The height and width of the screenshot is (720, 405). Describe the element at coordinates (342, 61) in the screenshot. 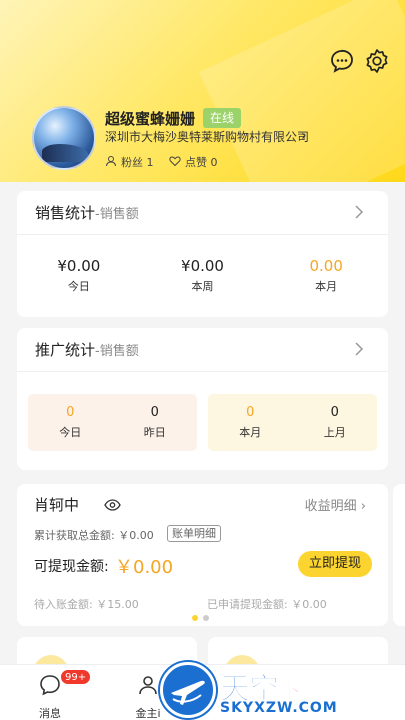

I see `message-icon` at that location.